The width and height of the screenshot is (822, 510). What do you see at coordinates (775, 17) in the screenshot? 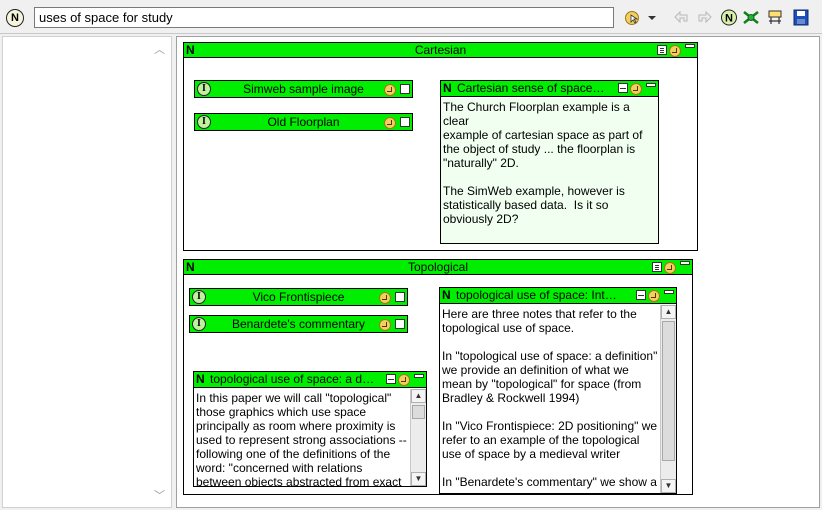
I see `map-icon` at bounding box center [775, 17].